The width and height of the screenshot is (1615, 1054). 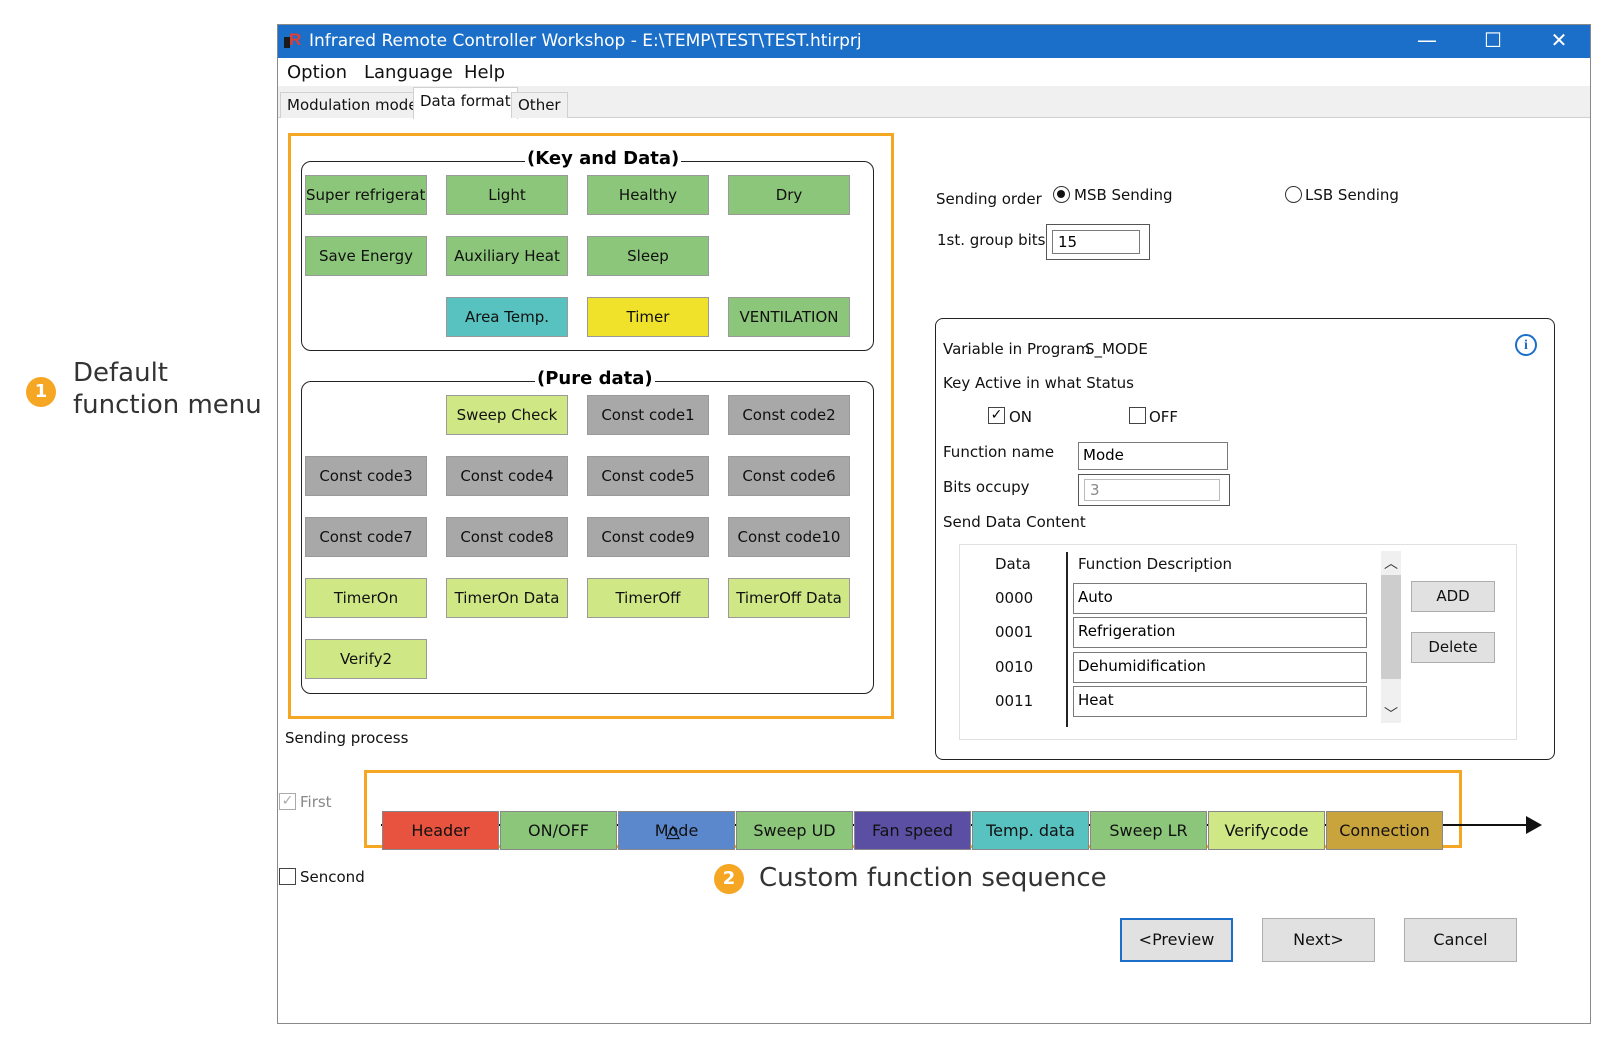 What do you see at coordinates (317, 72) in the screenshot?
I see `menu-option: Option` at bounding box center [317, 72].